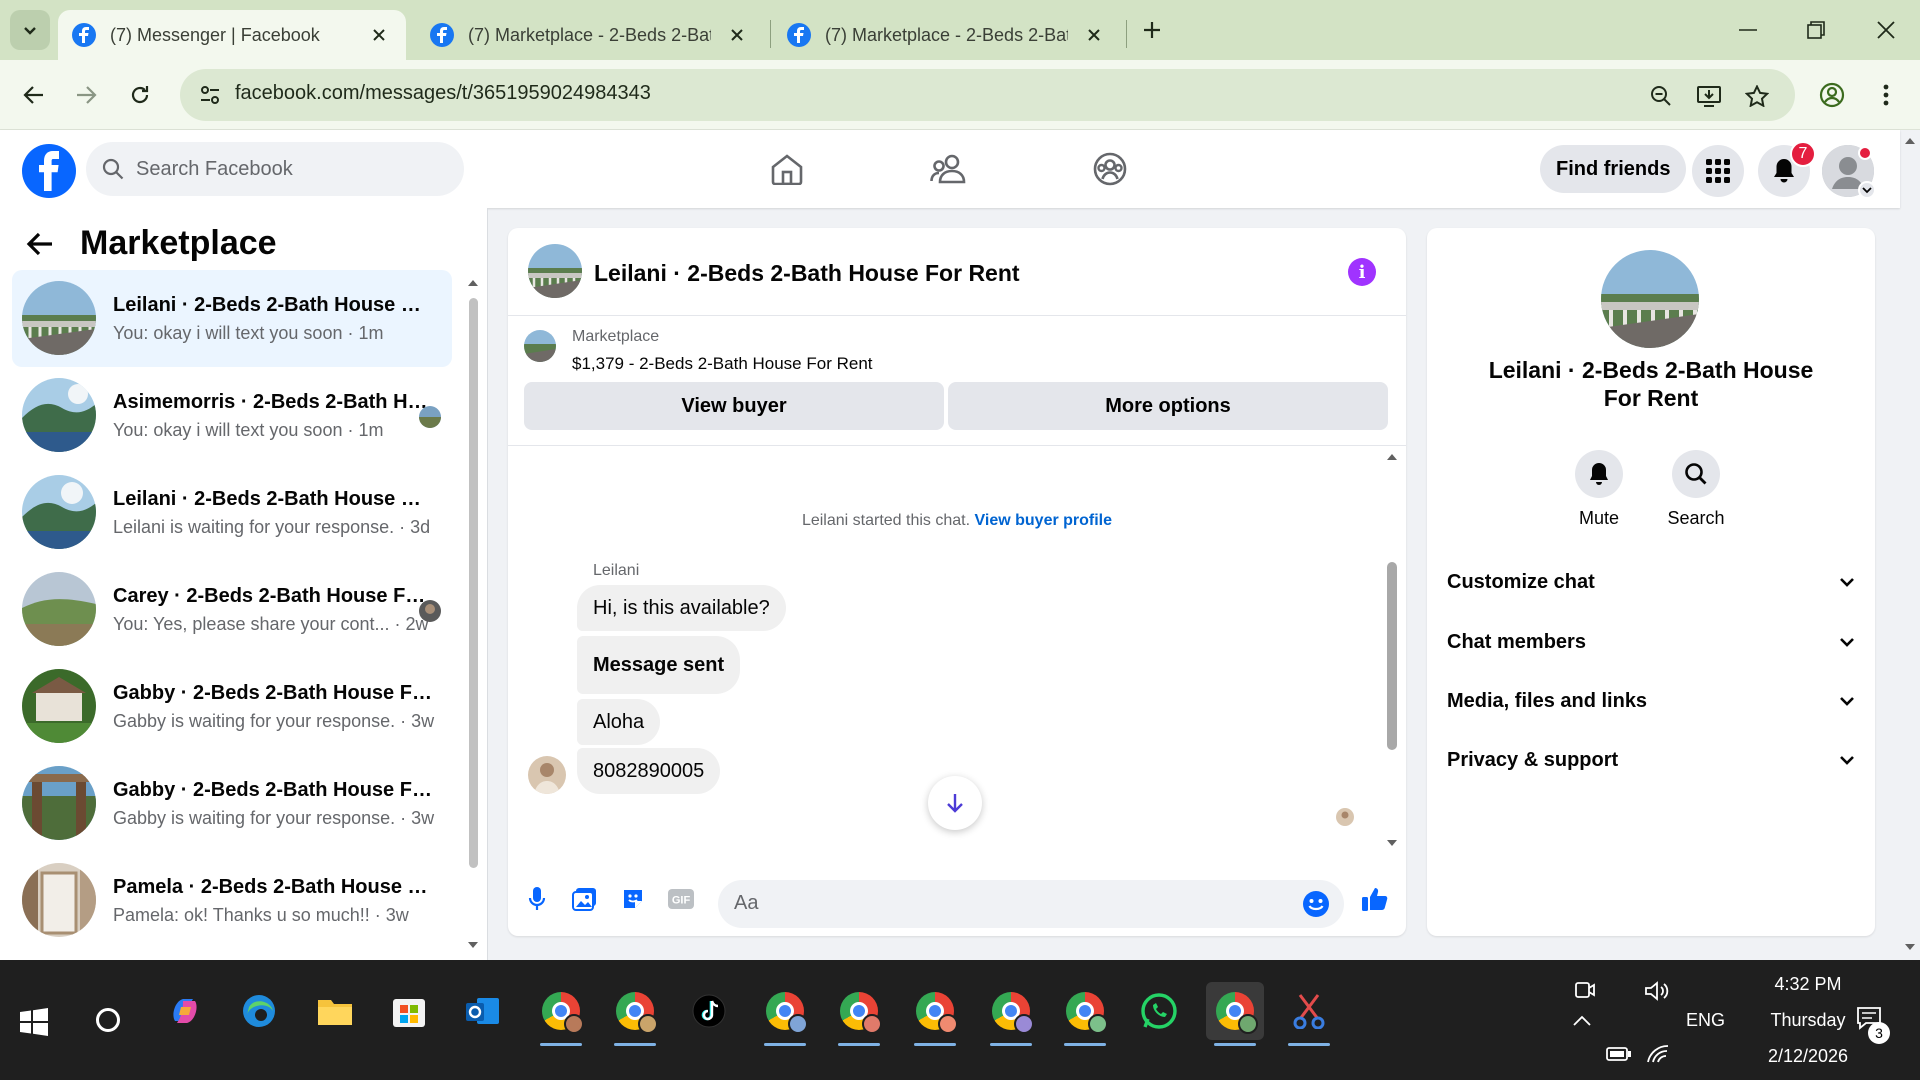 This screenshot has height=1080, width=1920. I want to click on privacy-support-section: Privacy & support, so click(1651, 760).